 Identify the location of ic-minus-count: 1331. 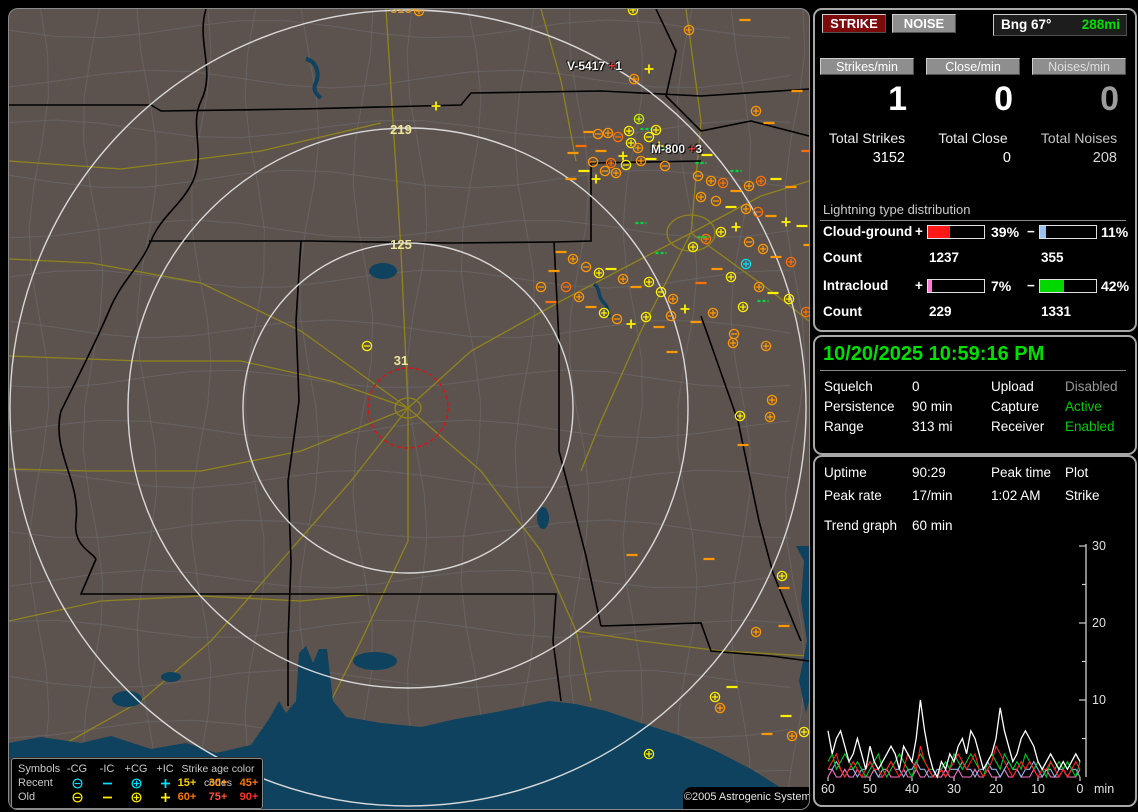
(1056, 311).